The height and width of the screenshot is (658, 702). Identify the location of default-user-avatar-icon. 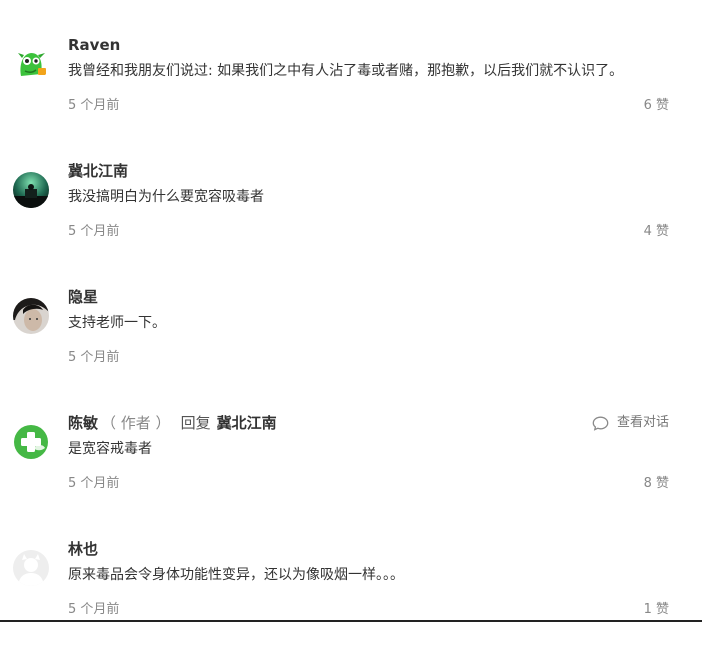
(31, 568).